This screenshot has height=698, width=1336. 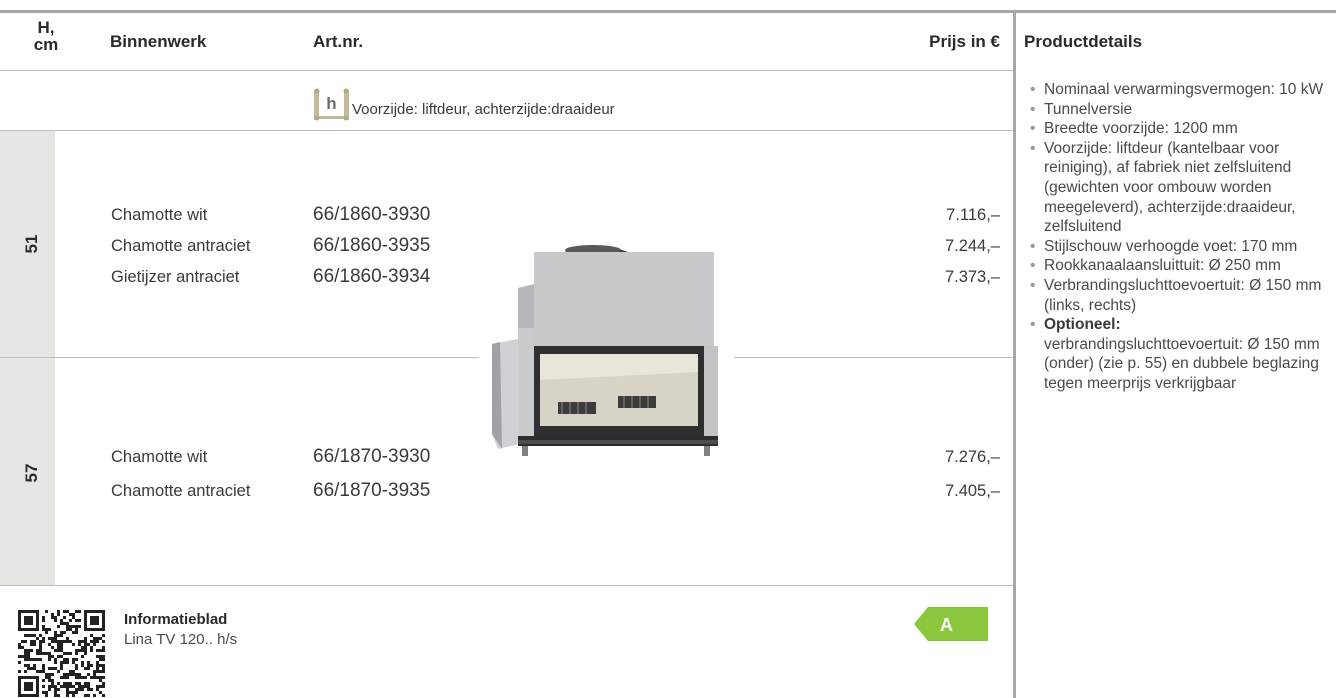 What do you see at coordinates (239, 357) in the screenshot?
I see `group-rule-left` at bounding box center [239, 357].